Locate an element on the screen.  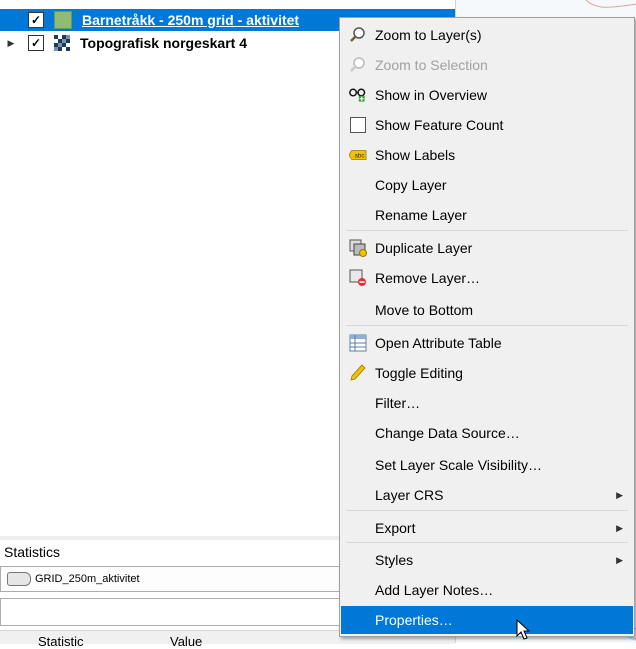
menu-copy-layer: Copy Layer is located at coordinates (487, 185).